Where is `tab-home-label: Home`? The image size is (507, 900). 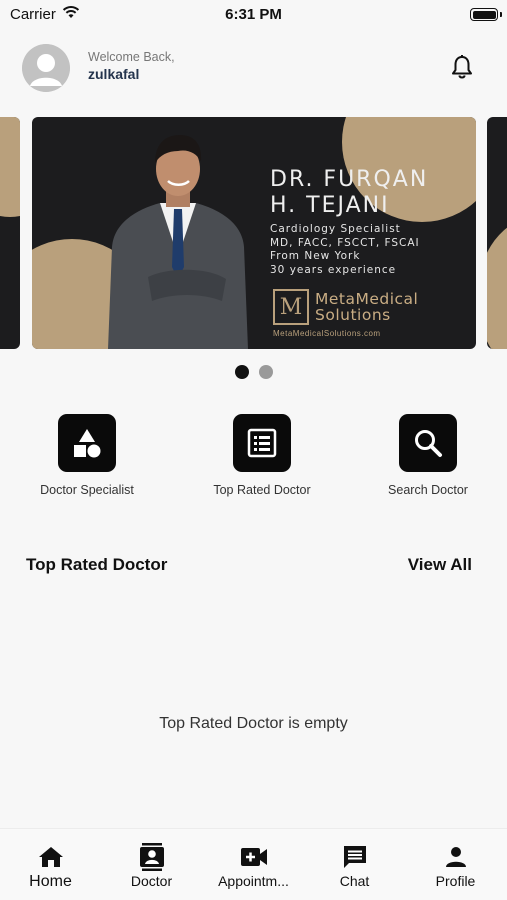
tab-home-label: Home is located at coordinates (50, 881).